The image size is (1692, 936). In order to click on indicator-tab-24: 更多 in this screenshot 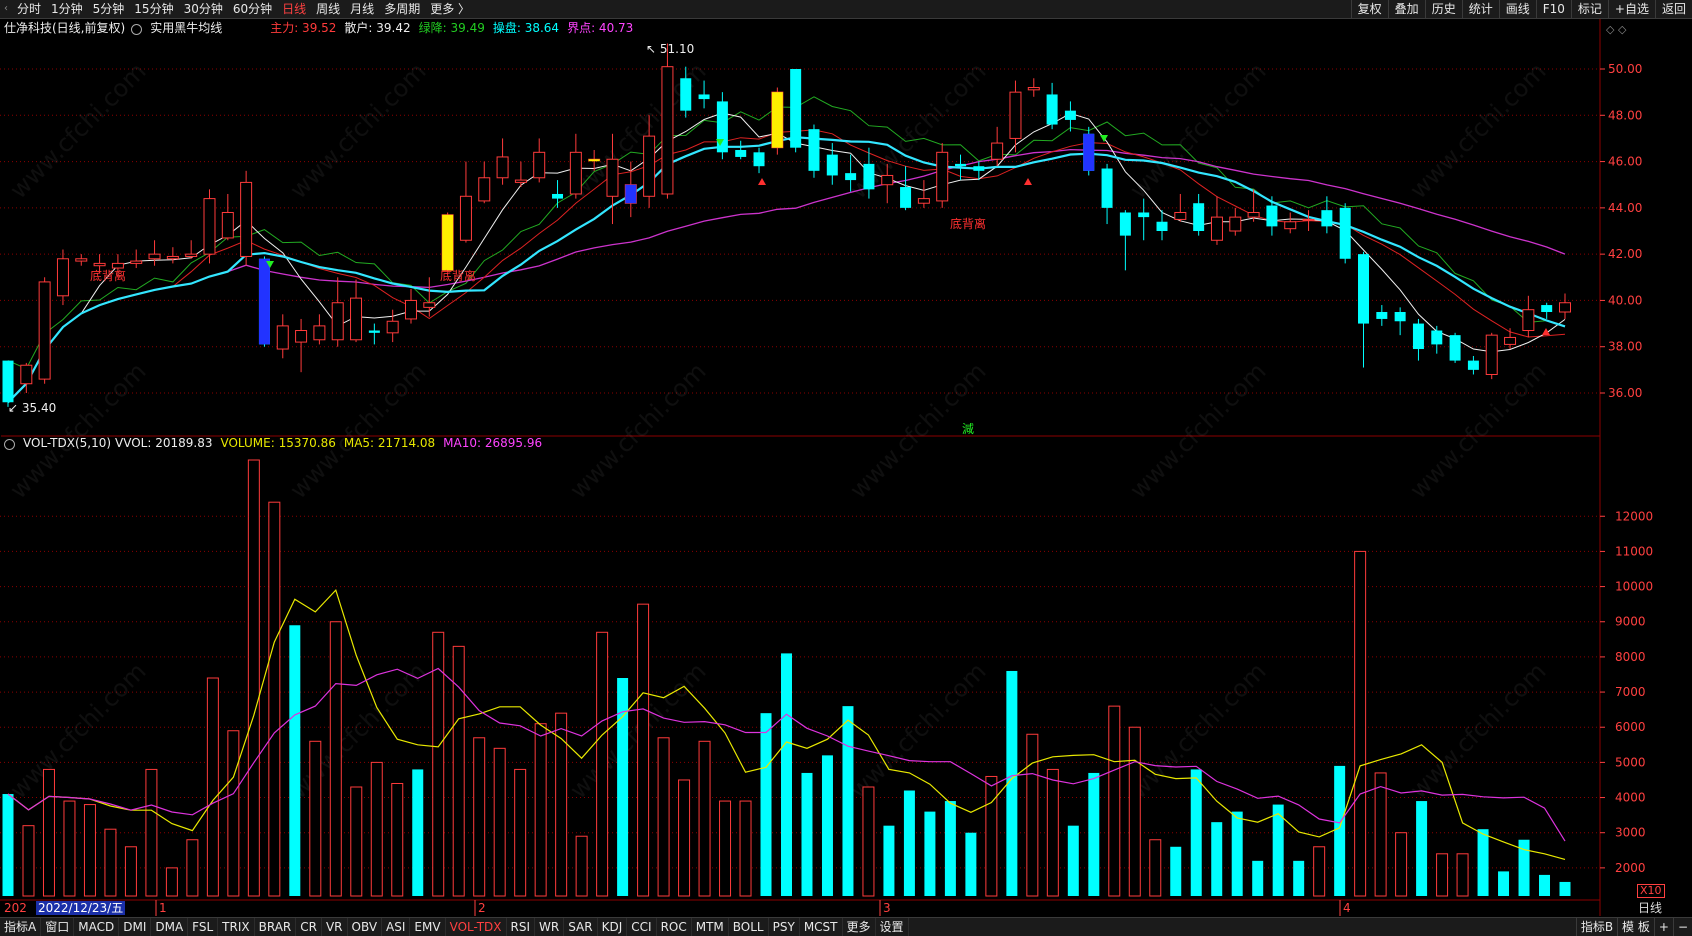, I will do `click(859, 927)`.